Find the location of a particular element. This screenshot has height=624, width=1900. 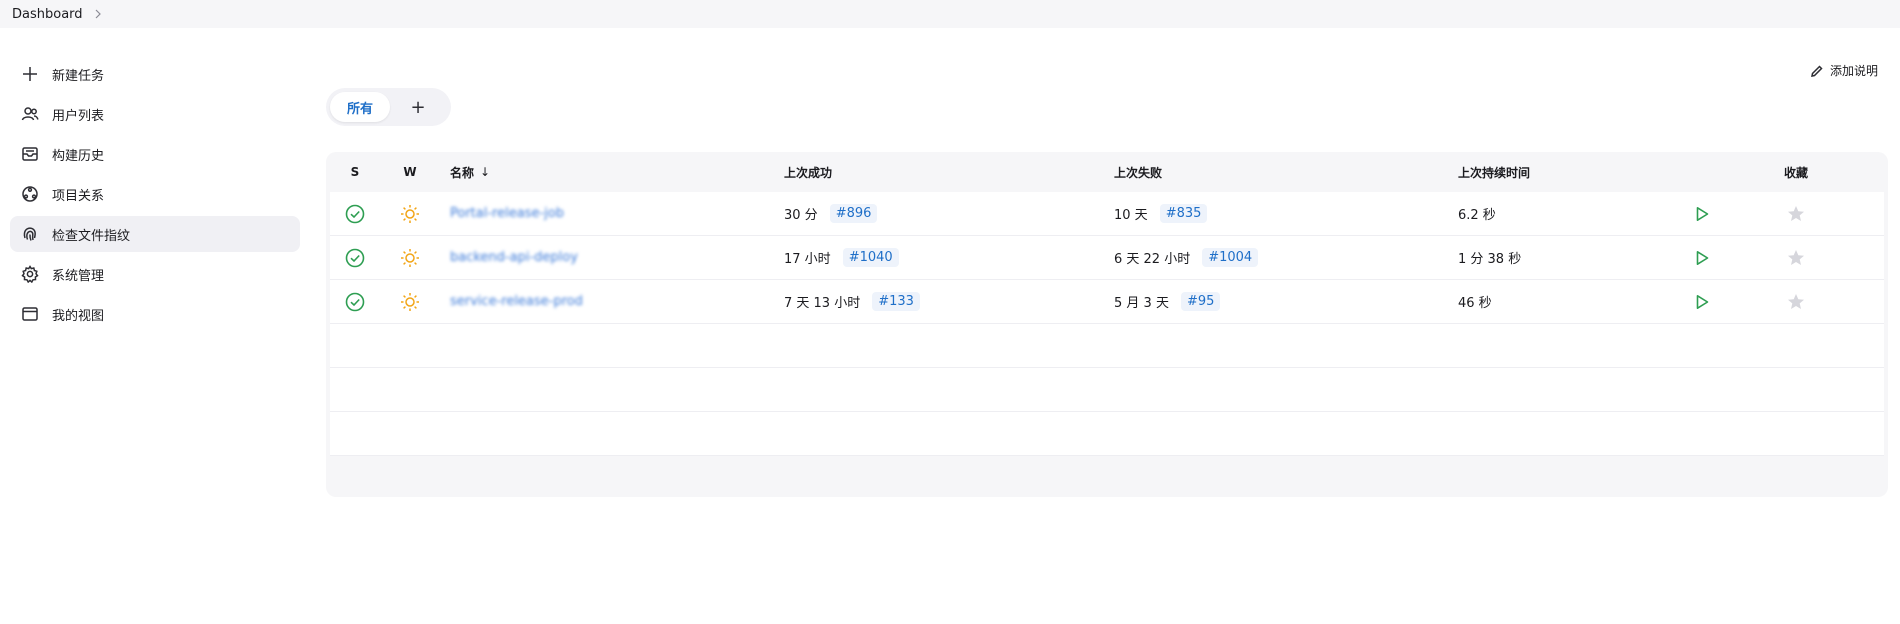

users-icon is located at coordinates (30, 114).